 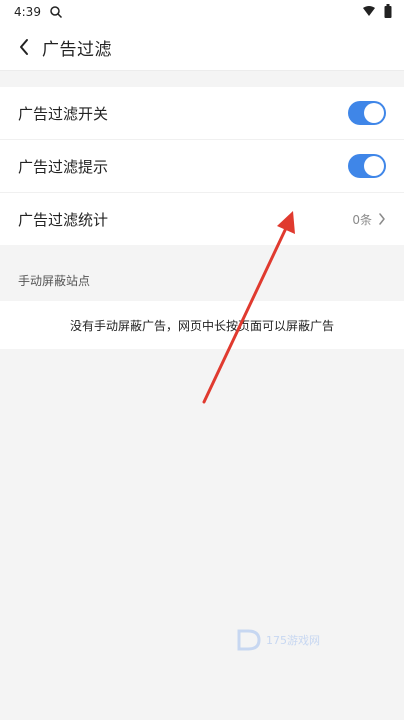 I want to click on empty-state-text: 没有手动屏蔽广告，网页中长按页面可以屏蔽广告, so click(x=201, y=325).